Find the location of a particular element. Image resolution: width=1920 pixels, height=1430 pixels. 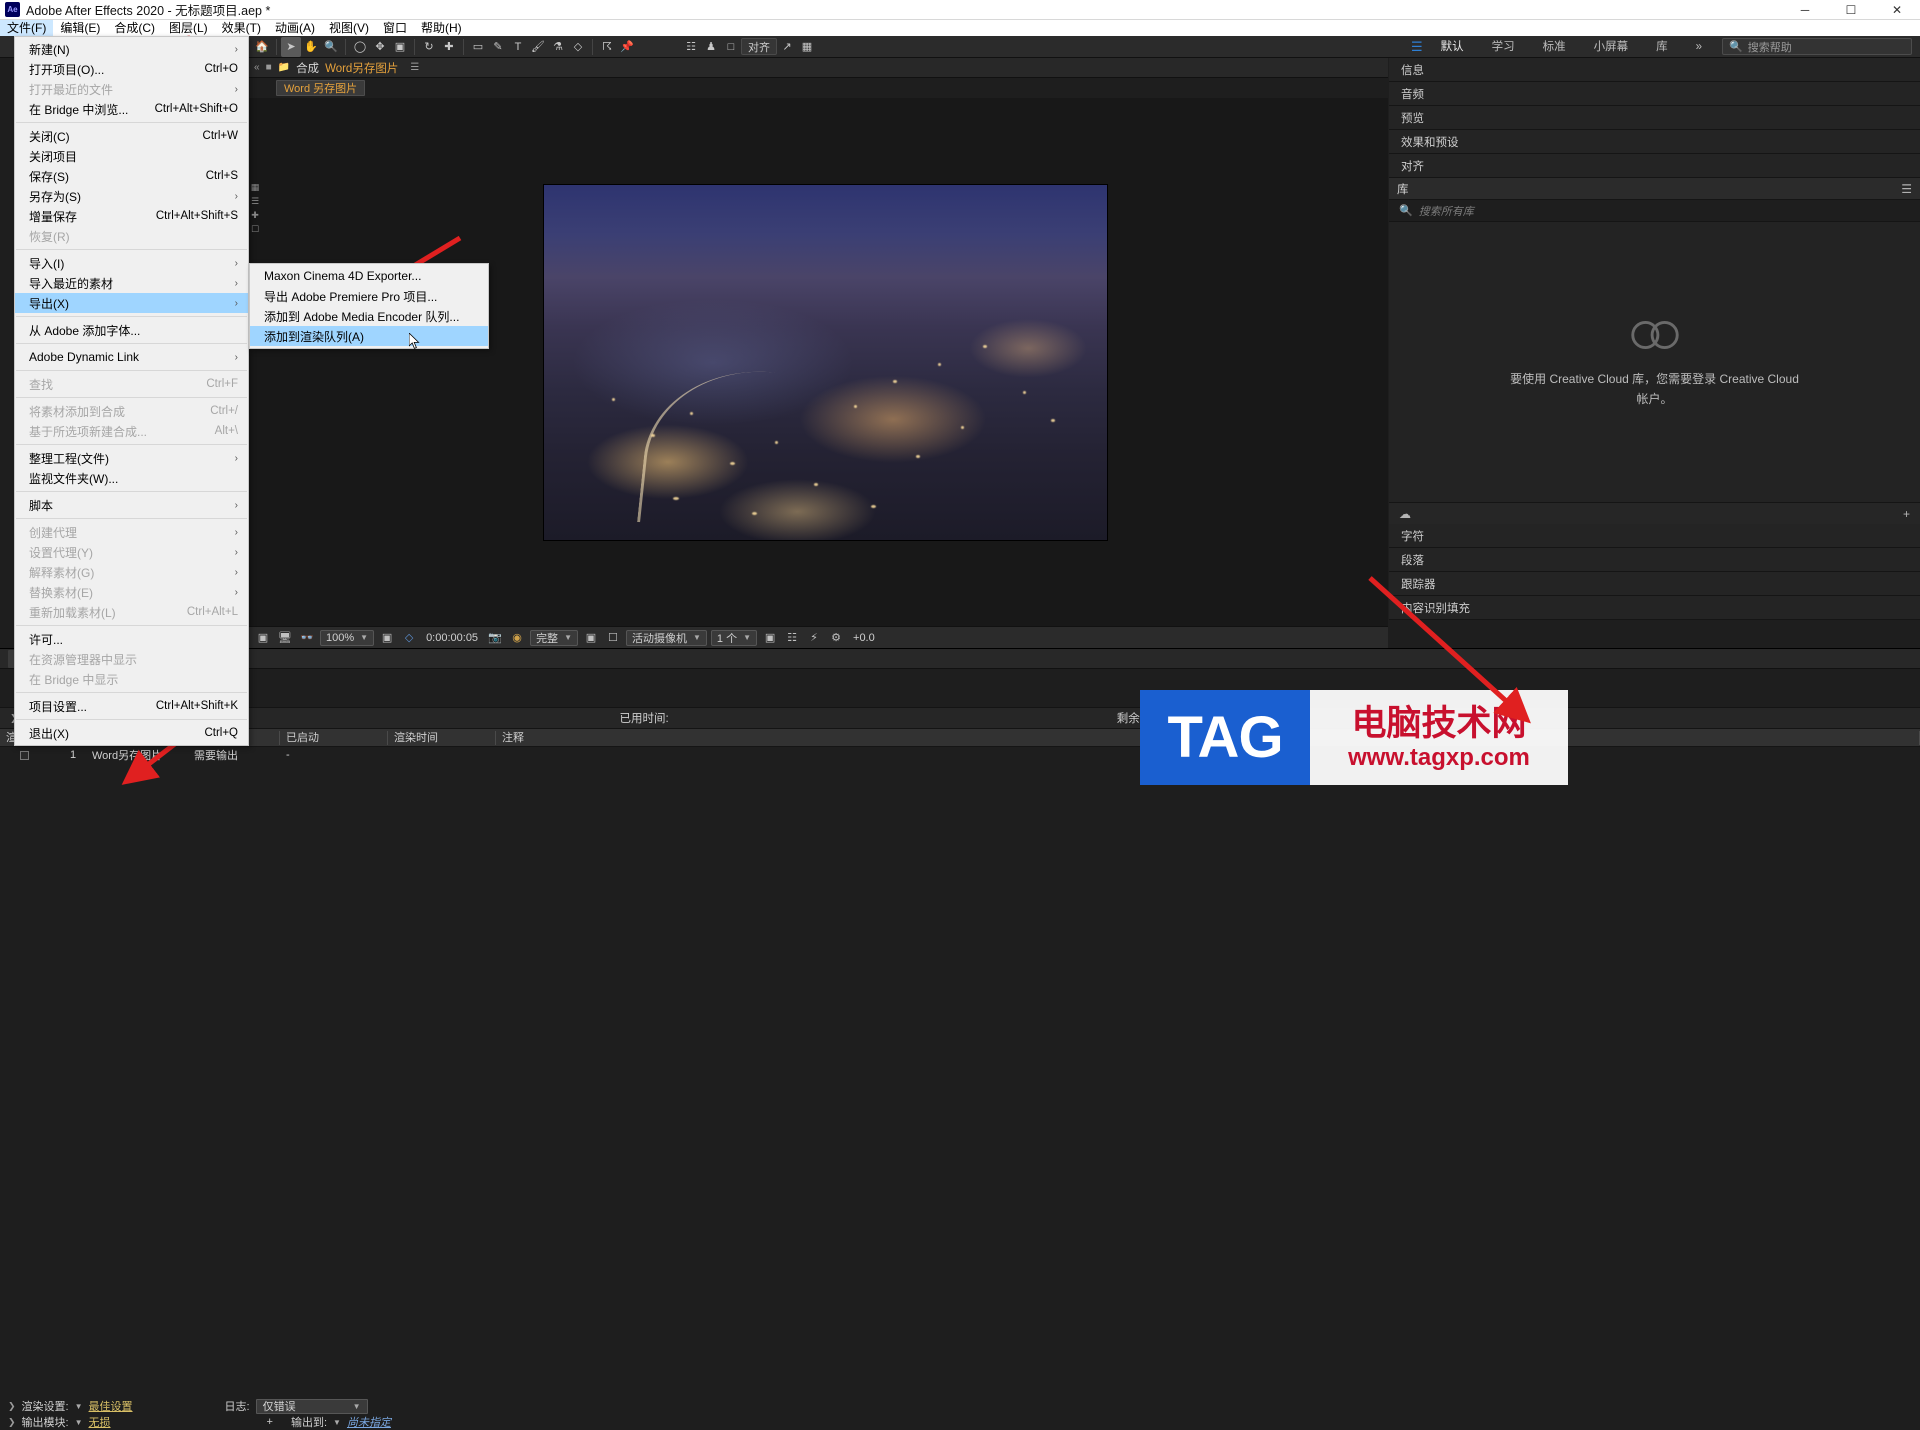

column-render-time: 渲染时间 is located at coordinates (442, 737).